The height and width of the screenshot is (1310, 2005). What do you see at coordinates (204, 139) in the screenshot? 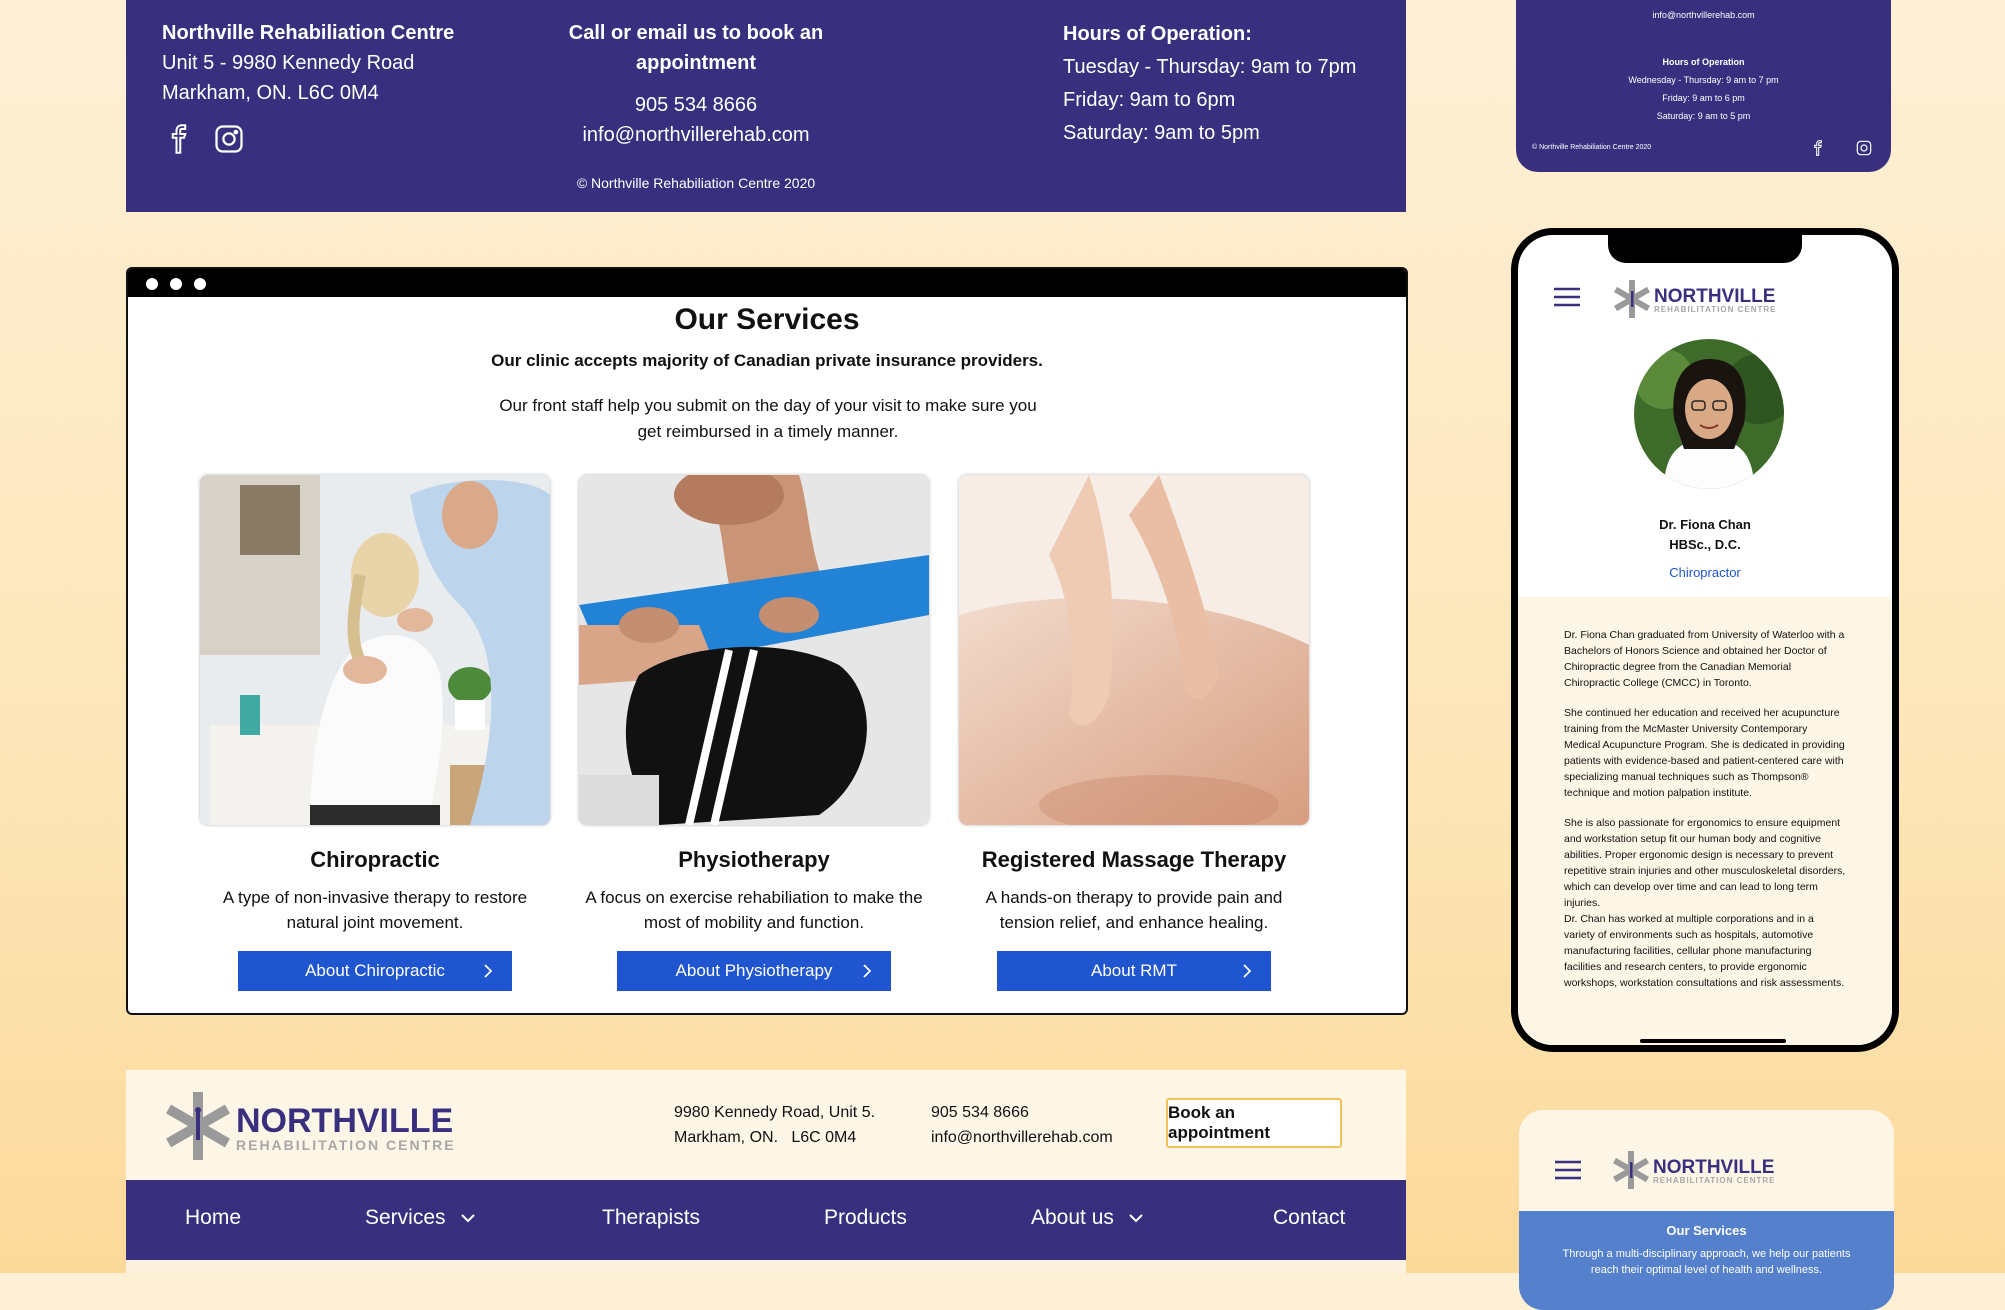
I see `footer-social-links` at bounding box center [204, 139].